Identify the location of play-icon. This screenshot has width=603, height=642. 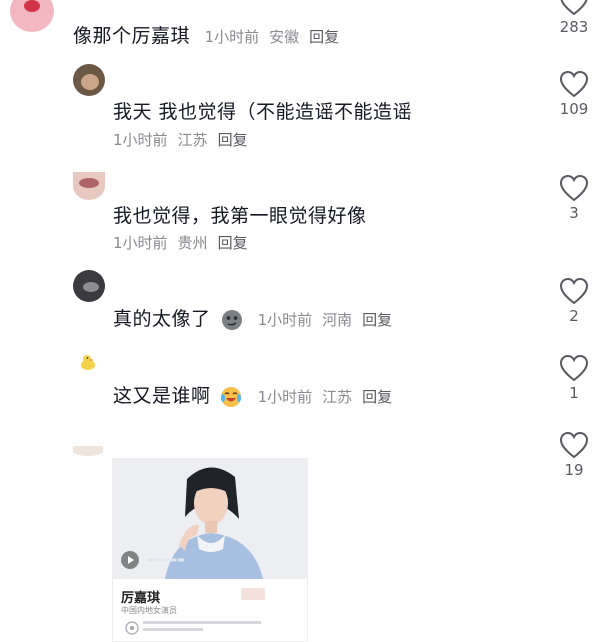
(130, 560).